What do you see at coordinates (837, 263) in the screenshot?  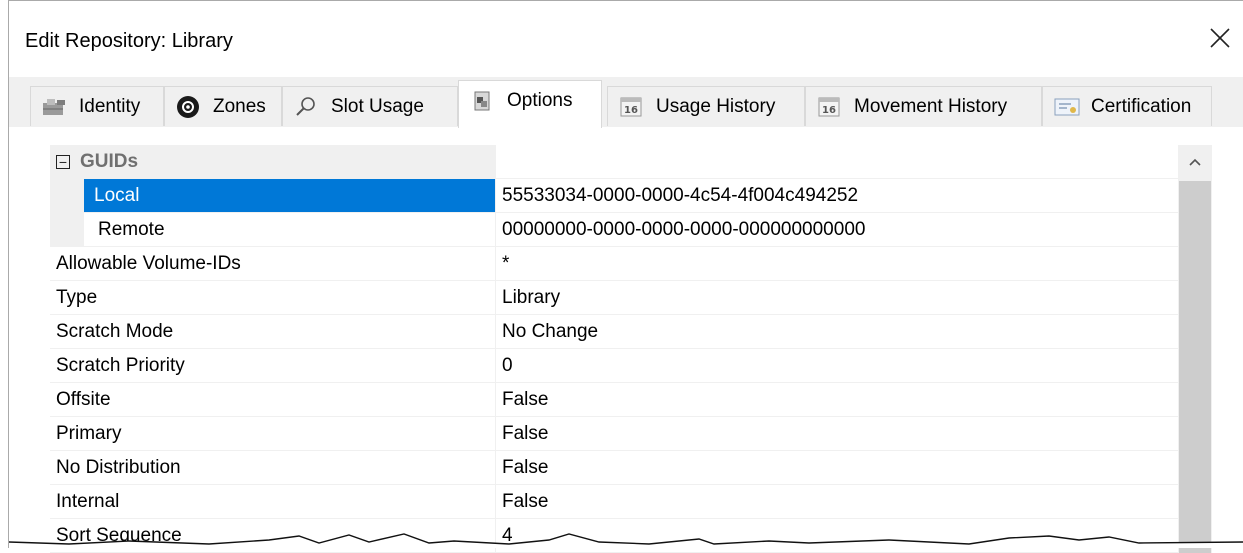 I see `property-value: *` at bounding box center [837, 263].